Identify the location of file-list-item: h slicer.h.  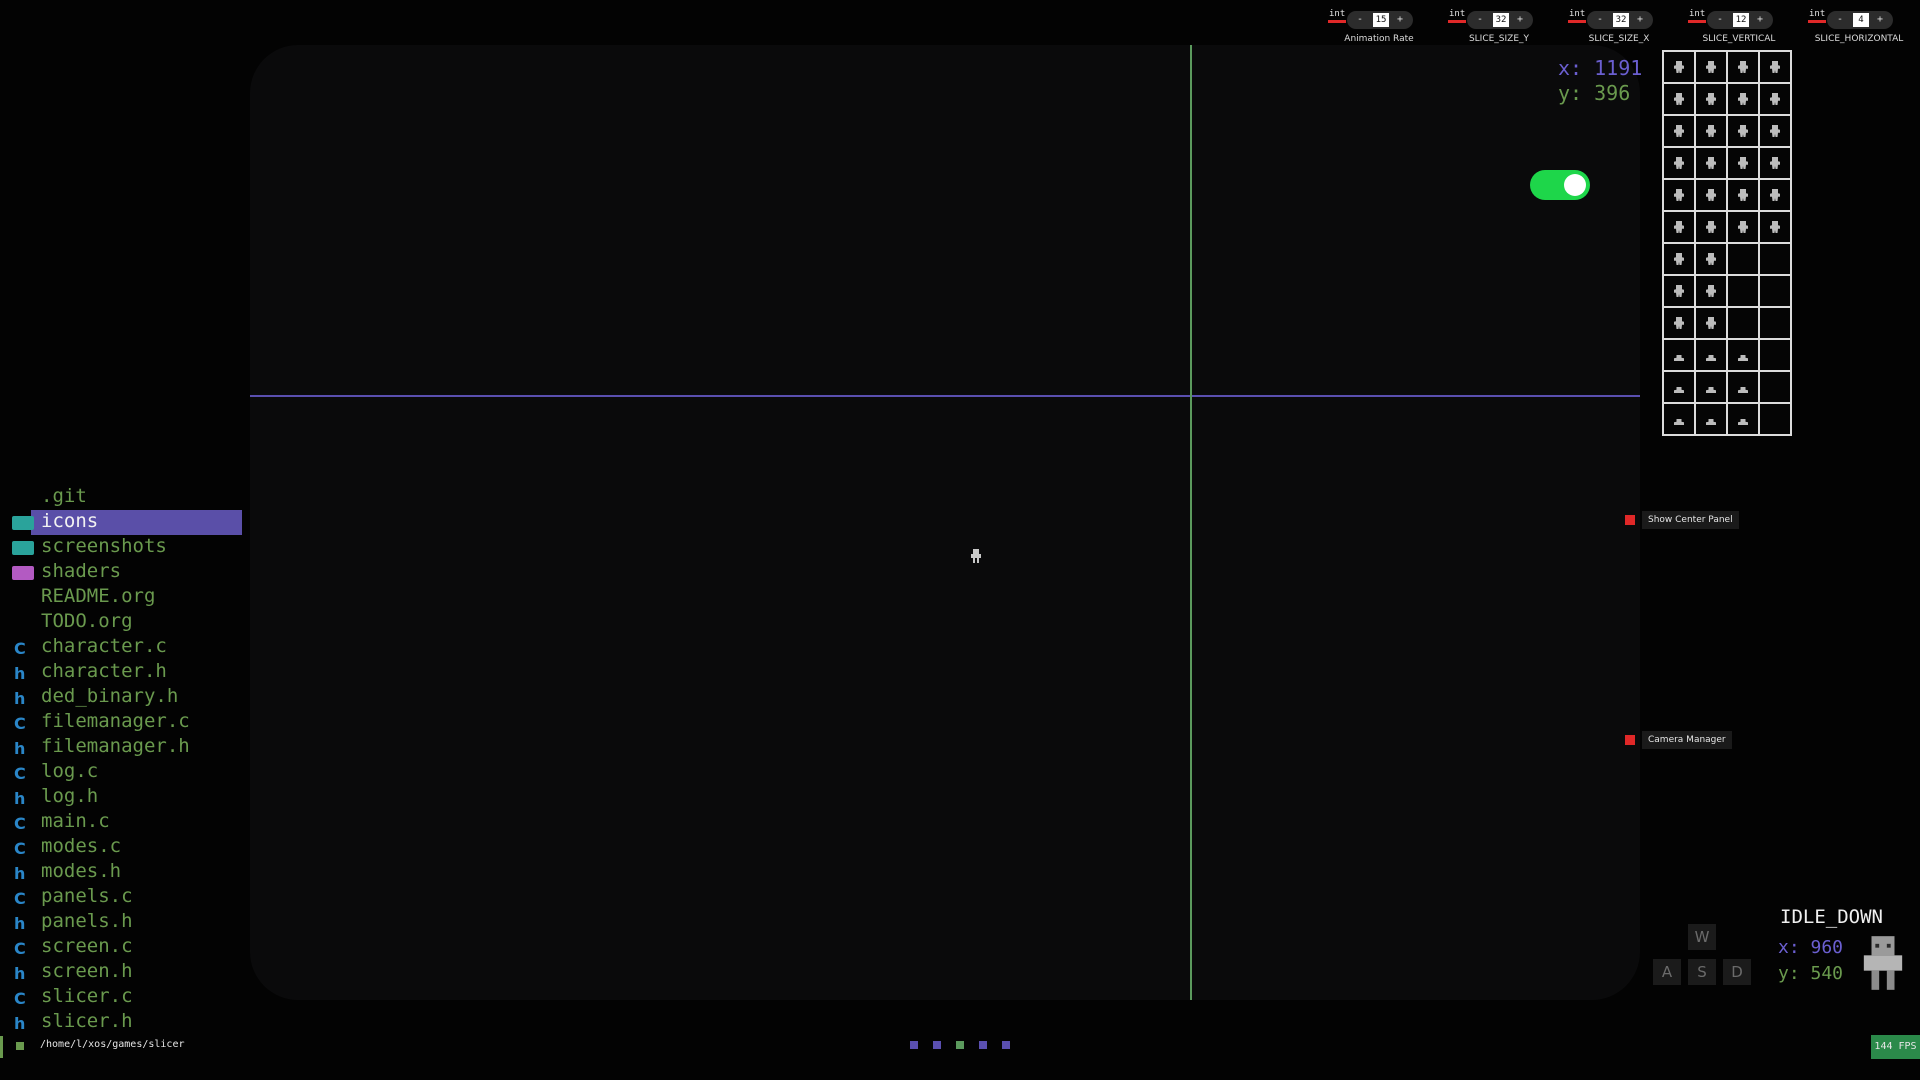
(122, 1021).